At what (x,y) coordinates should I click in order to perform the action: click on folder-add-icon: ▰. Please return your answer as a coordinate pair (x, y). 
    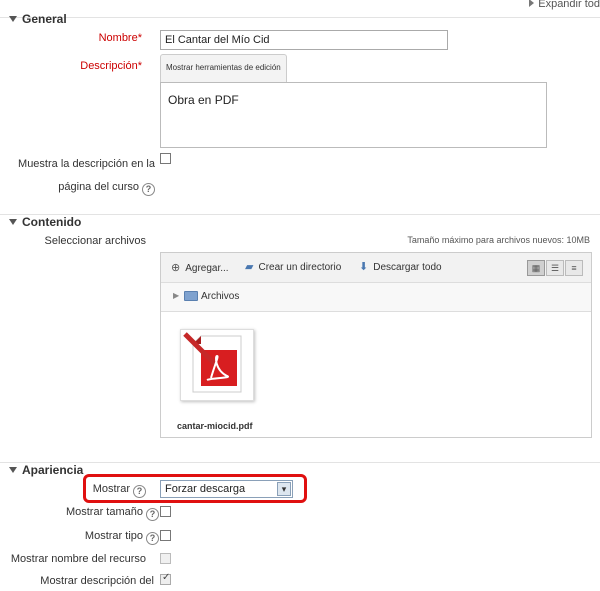
    Looking at the image, I should click on (249, 267).